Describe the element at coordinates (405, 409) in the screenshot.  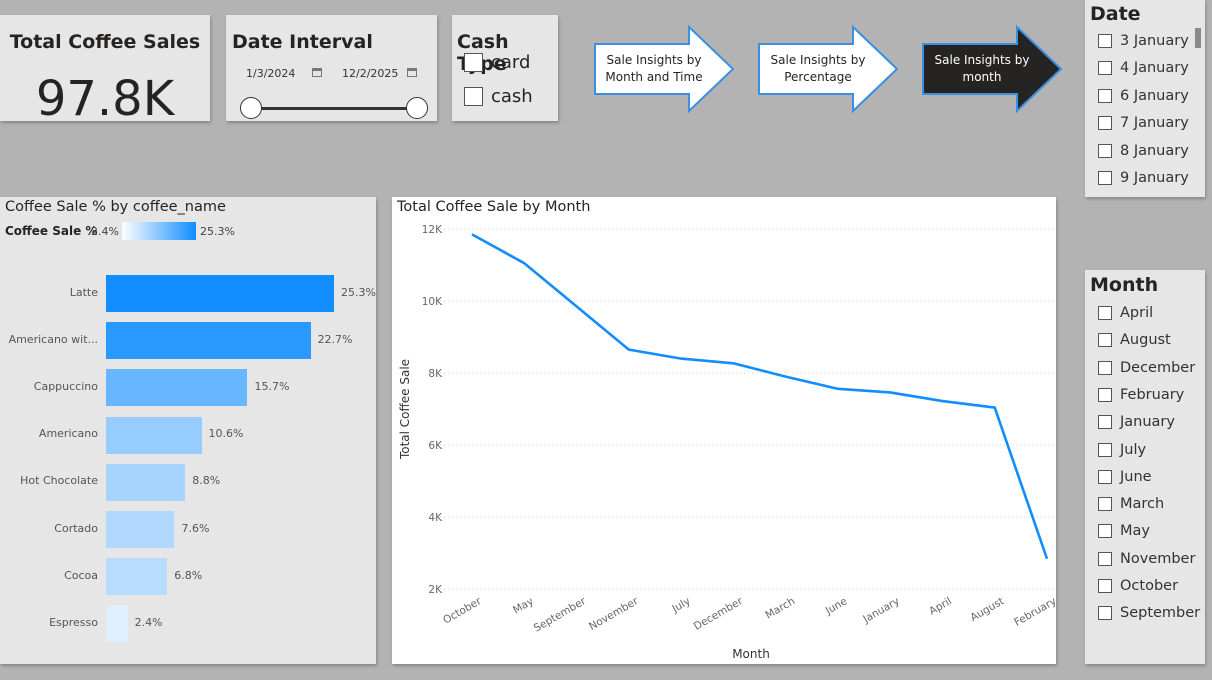
I see `y-axis-label: Total Coffee Sale` at that location.